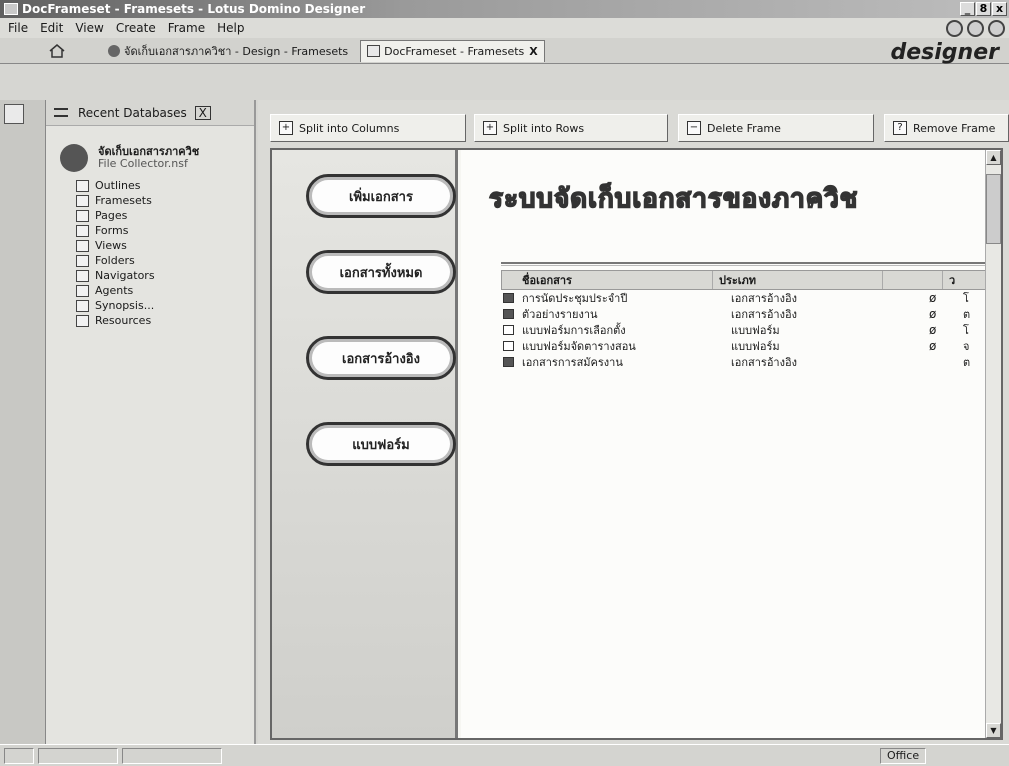 The width and height of the screenshot is (1009, 766). I want to click on nav-item-label: Pages, so click(111, 215).